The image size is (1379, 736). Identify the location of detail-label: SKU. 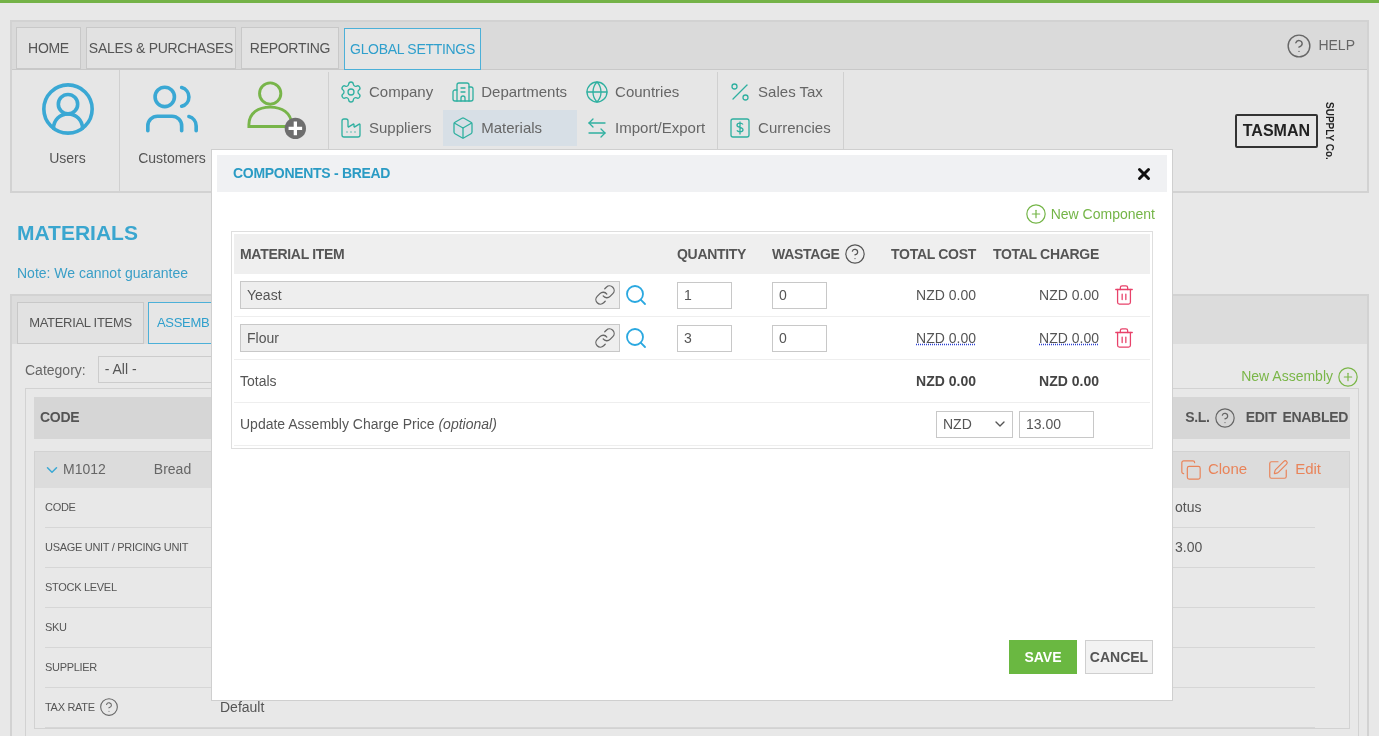
(56, 627).